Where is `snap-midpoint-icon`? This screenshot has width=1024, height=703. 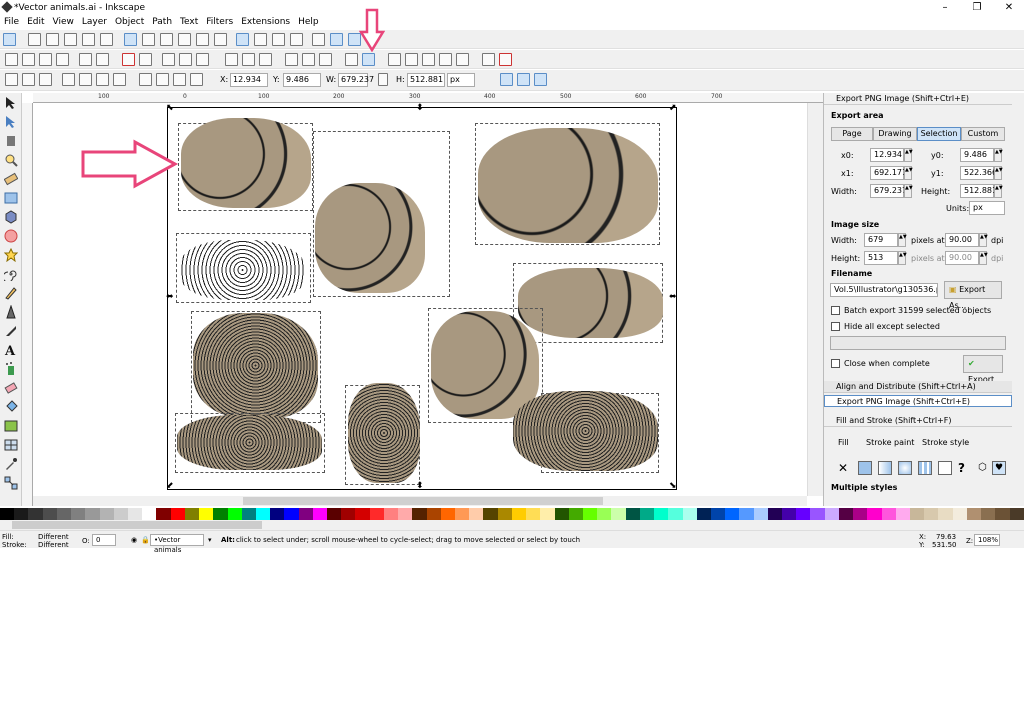
snap-midpoint-icon is located at coordinates (220, 39).